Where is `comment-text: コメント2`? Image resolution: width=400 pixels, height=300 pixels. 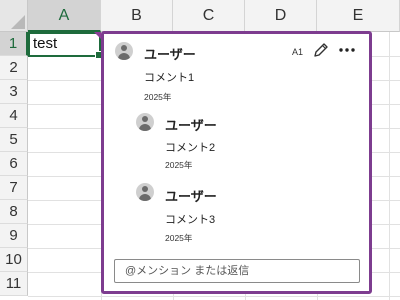
comment-text: コメント2 is located at coordinates (190, 148).